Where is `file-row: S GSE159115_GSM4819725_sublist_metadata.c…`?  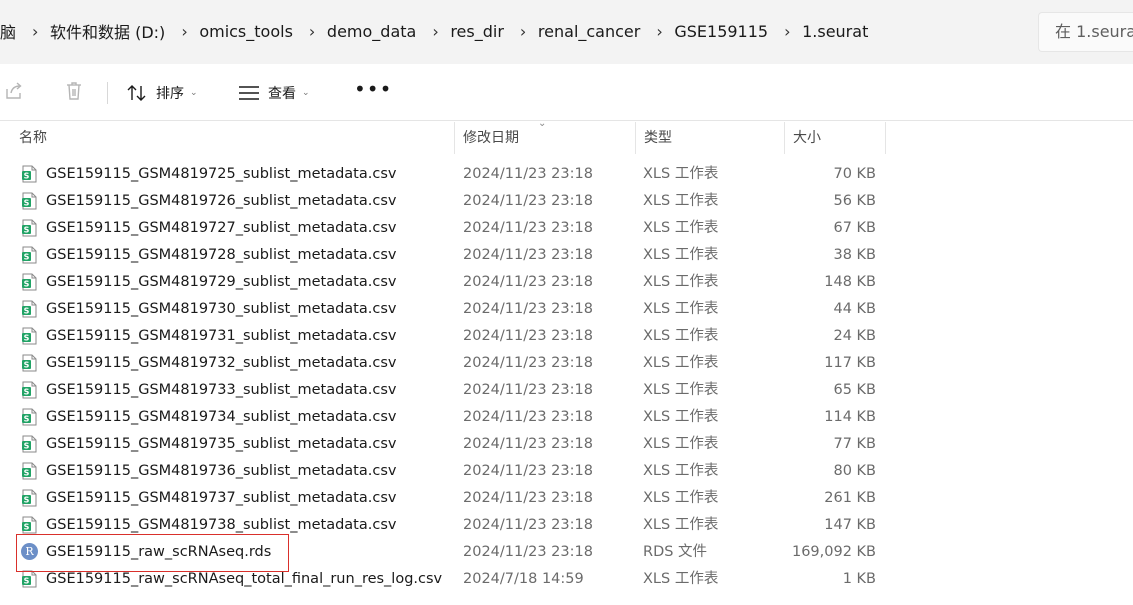
file-row: S GSE159115_GSM4819725_sublist_metadata.c… is located at coordinates (566, 174).